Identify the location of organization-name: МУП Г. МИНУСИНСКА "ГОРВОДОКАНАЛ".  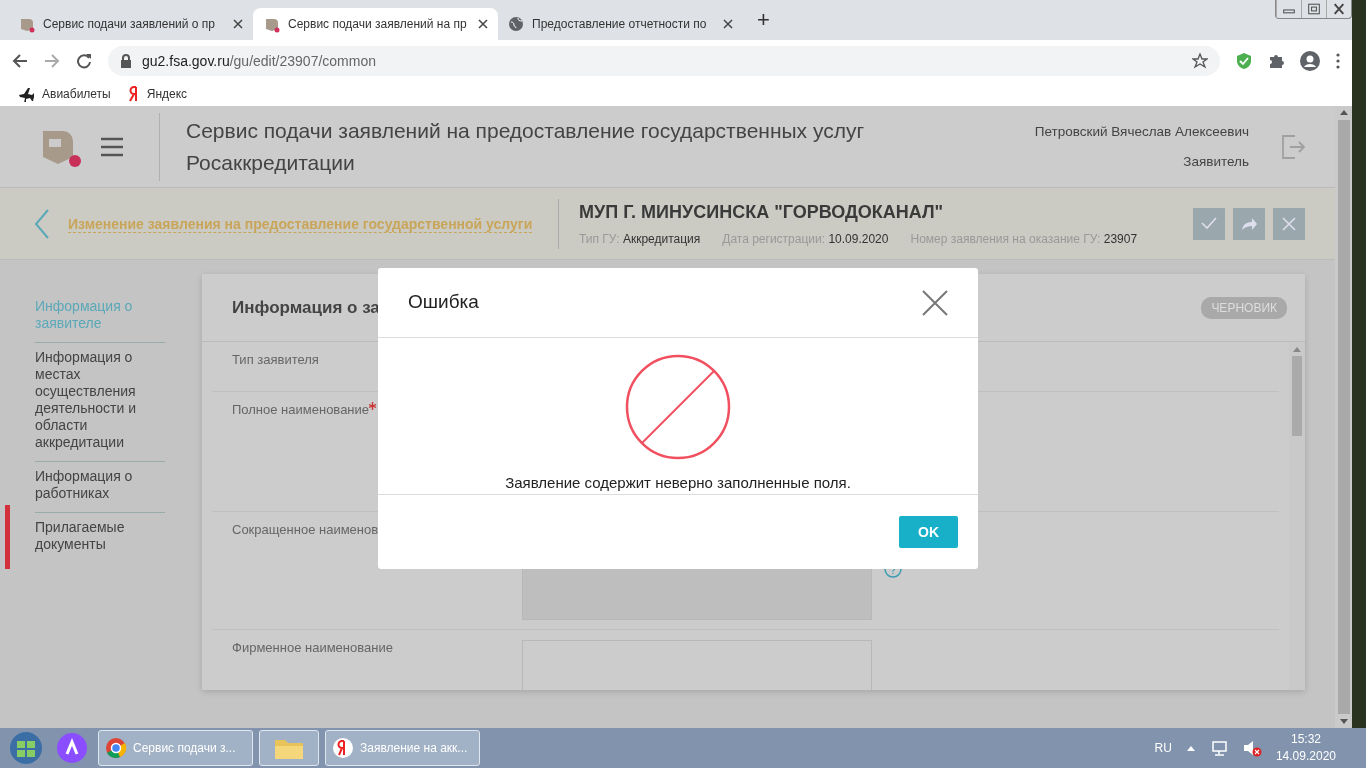
(762, 212).